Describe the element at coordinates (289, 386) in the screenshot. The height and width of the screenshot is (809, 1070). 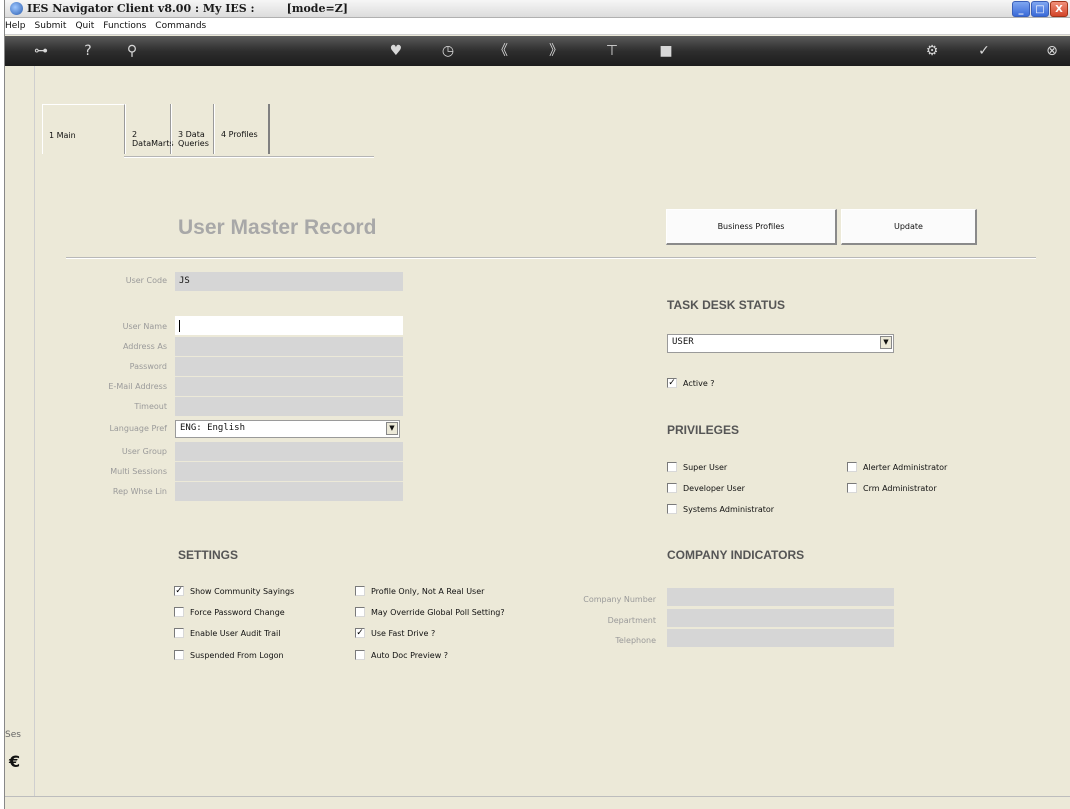
I see `email-field` at that location.